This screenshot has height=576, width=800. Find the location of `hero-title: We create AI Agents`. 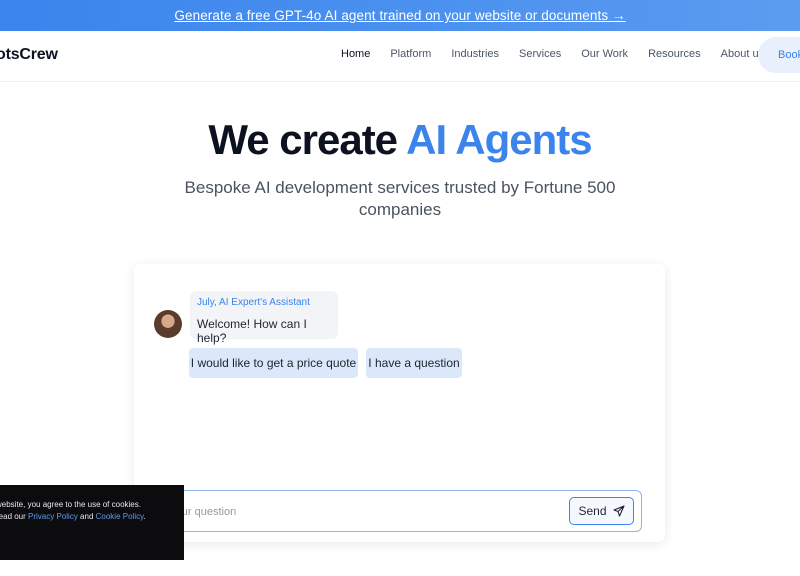

hero-title: We create AI Agents is located at coordinates (400, 140).